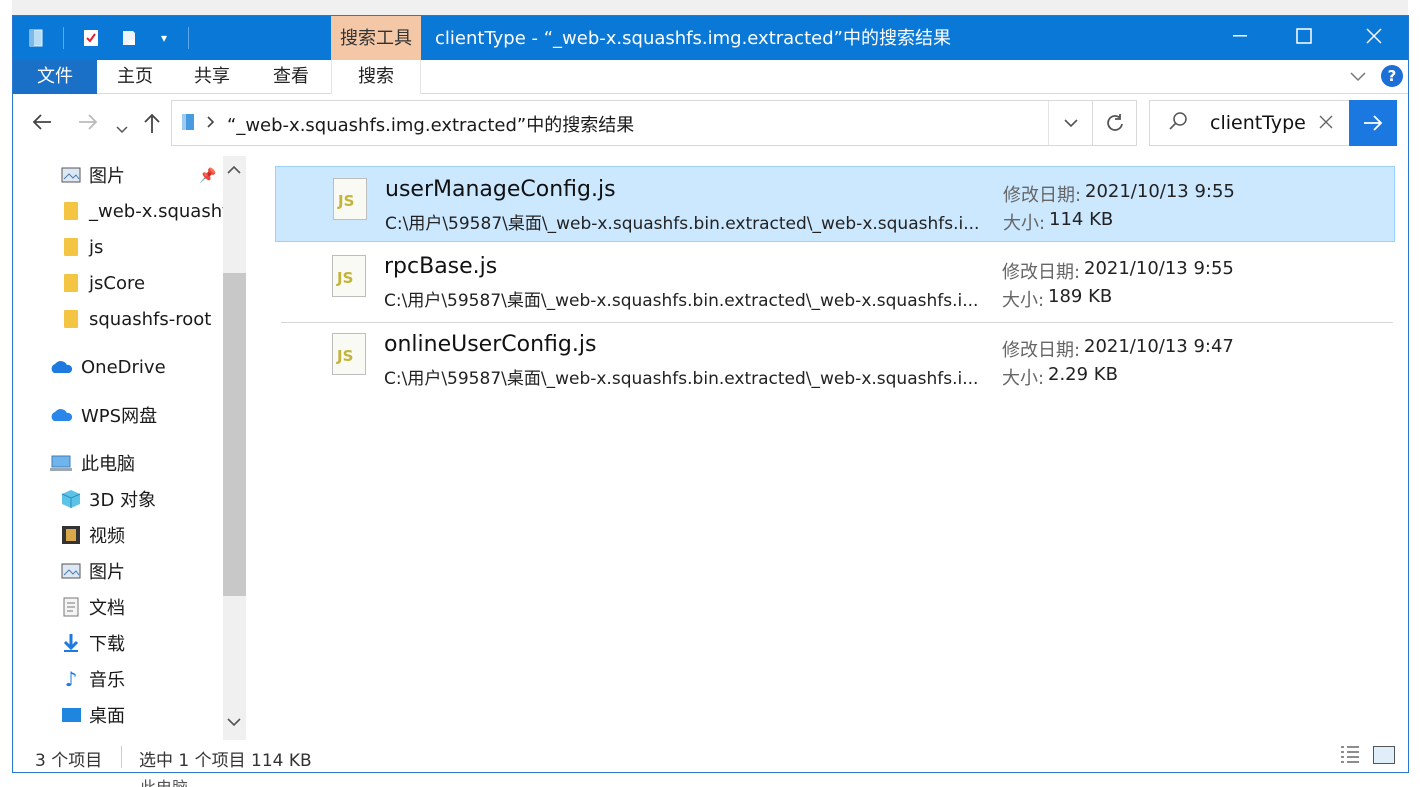 The width and height of the screenshot is (1420, 787). Describe the element at coordinates (108, 499) in the screenshot. I see `sidebar-item-3d-objects: 3D 对象` at that location.